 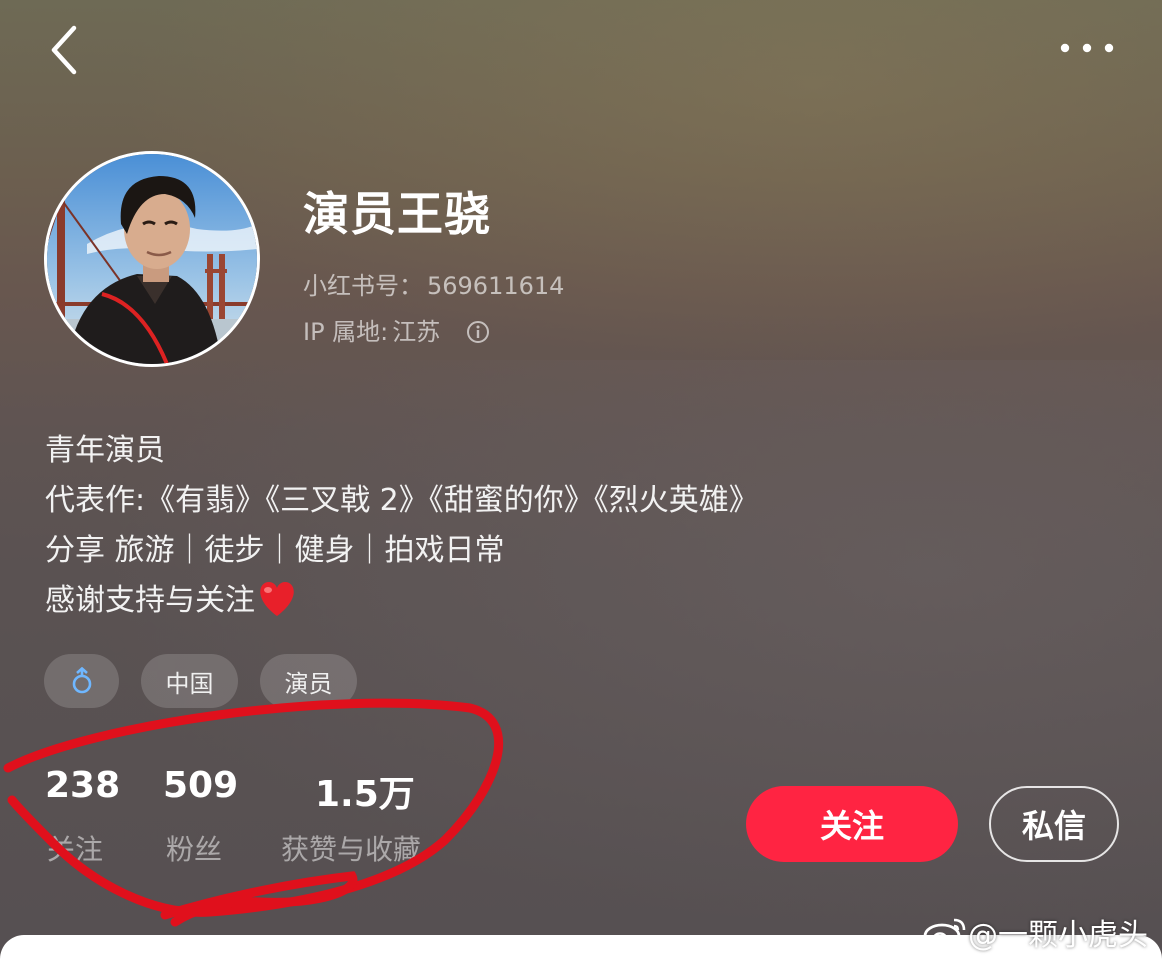 What do you see at coordinates (105, 450) in the screenshot?
I see `bio-line-1: 青年演员` at bounding box center [105, 450].